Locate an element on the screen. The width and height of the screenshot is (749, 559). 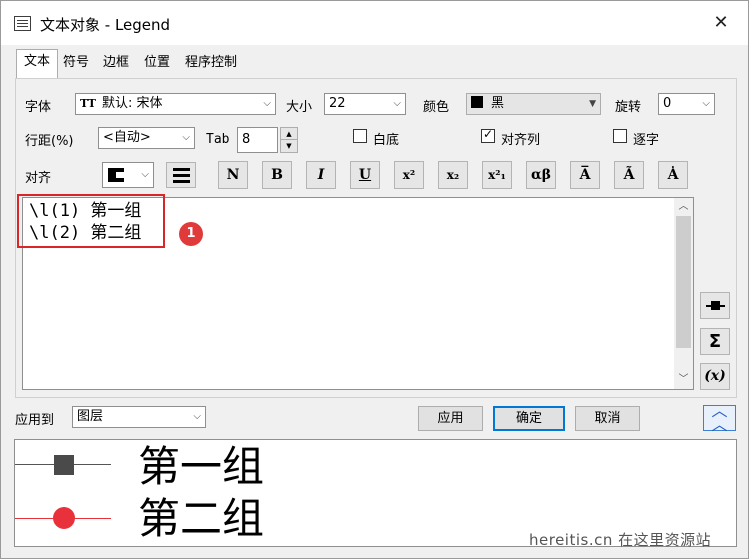
tab-symbol: 符号 is located at coordinates (76, 64).